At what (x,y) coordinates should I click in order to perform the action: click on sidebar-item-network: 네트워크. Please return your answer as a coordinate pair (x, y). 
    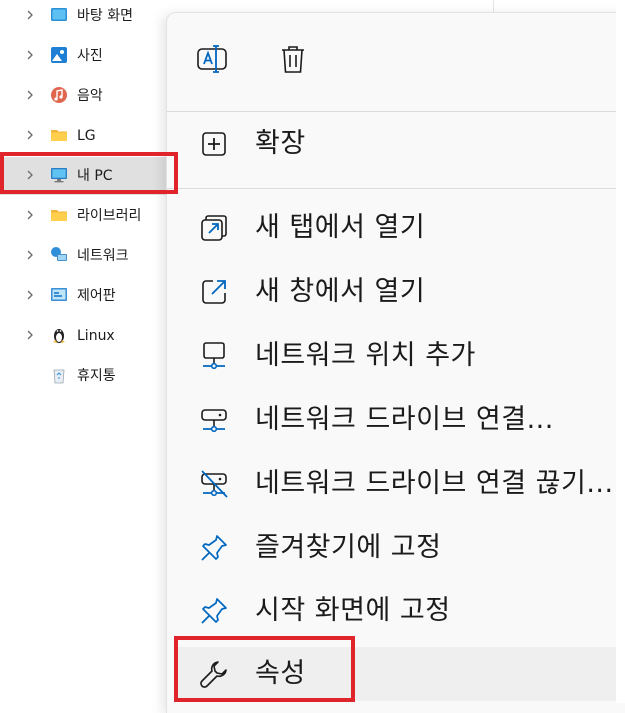
    Looking at the image, I should click on (85, 256).